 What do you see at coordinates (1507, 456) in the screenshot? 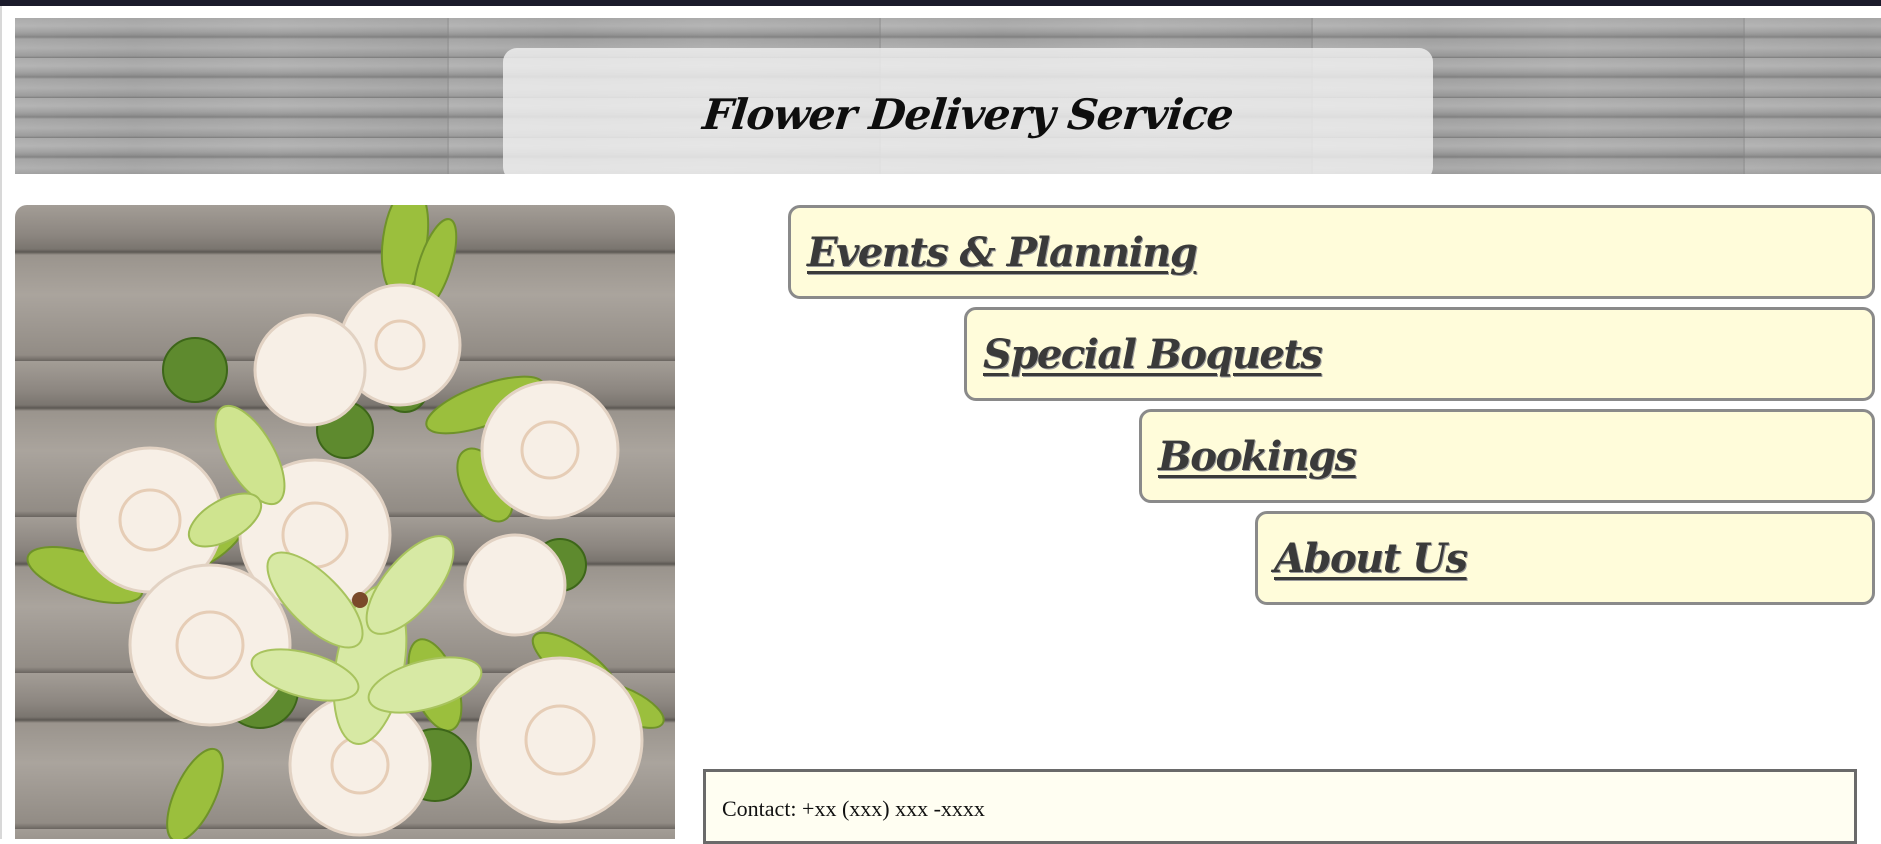
I see `nav-item-bookings: Bookings` at bounding box center [1507, 456].